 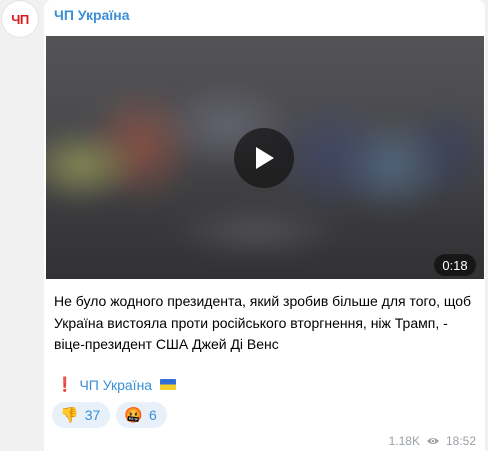 I want to click on channel-name: ЧП Україна, so click(x=92, y=15).